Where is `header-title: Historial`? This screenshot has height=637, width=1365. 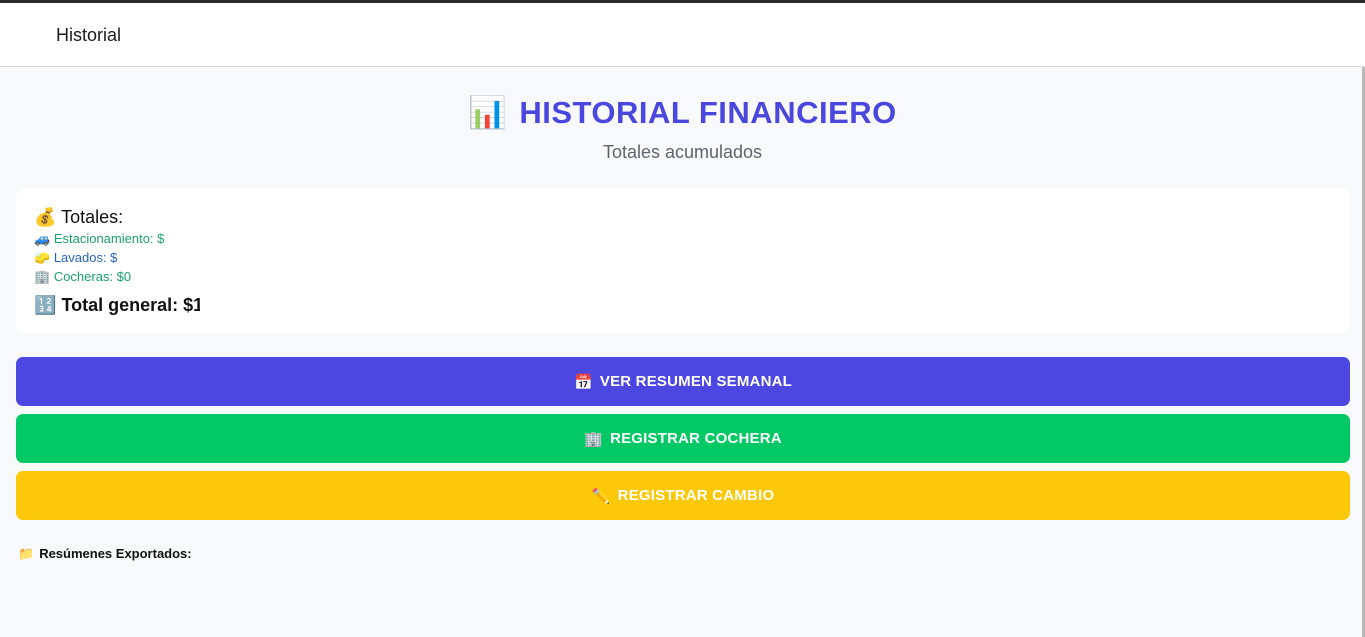 header-title: Historial is located at coordinates (89, 35).